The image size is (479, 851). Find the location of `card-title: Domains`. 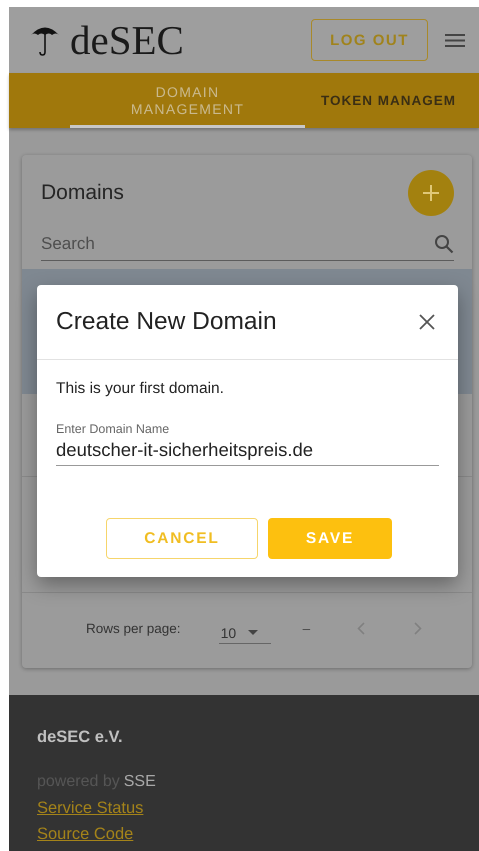

card-title: Domains is located at coordinates (82, 193).